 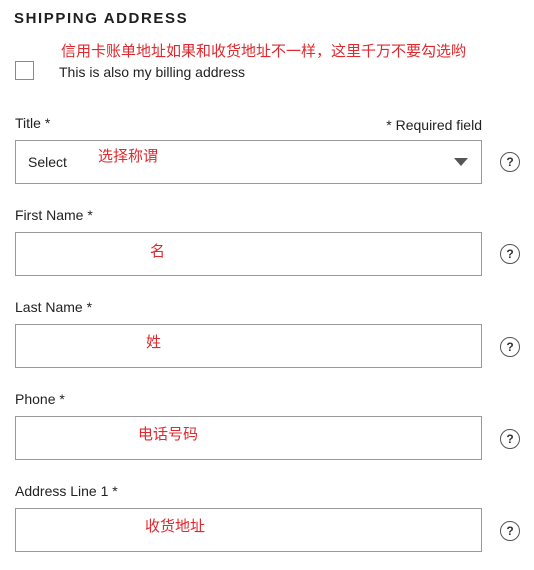 What do you see at coordinates (510, 347) in the screenshot?
I see `last-name-help-icon: ?` at bounding box center [510, 347].